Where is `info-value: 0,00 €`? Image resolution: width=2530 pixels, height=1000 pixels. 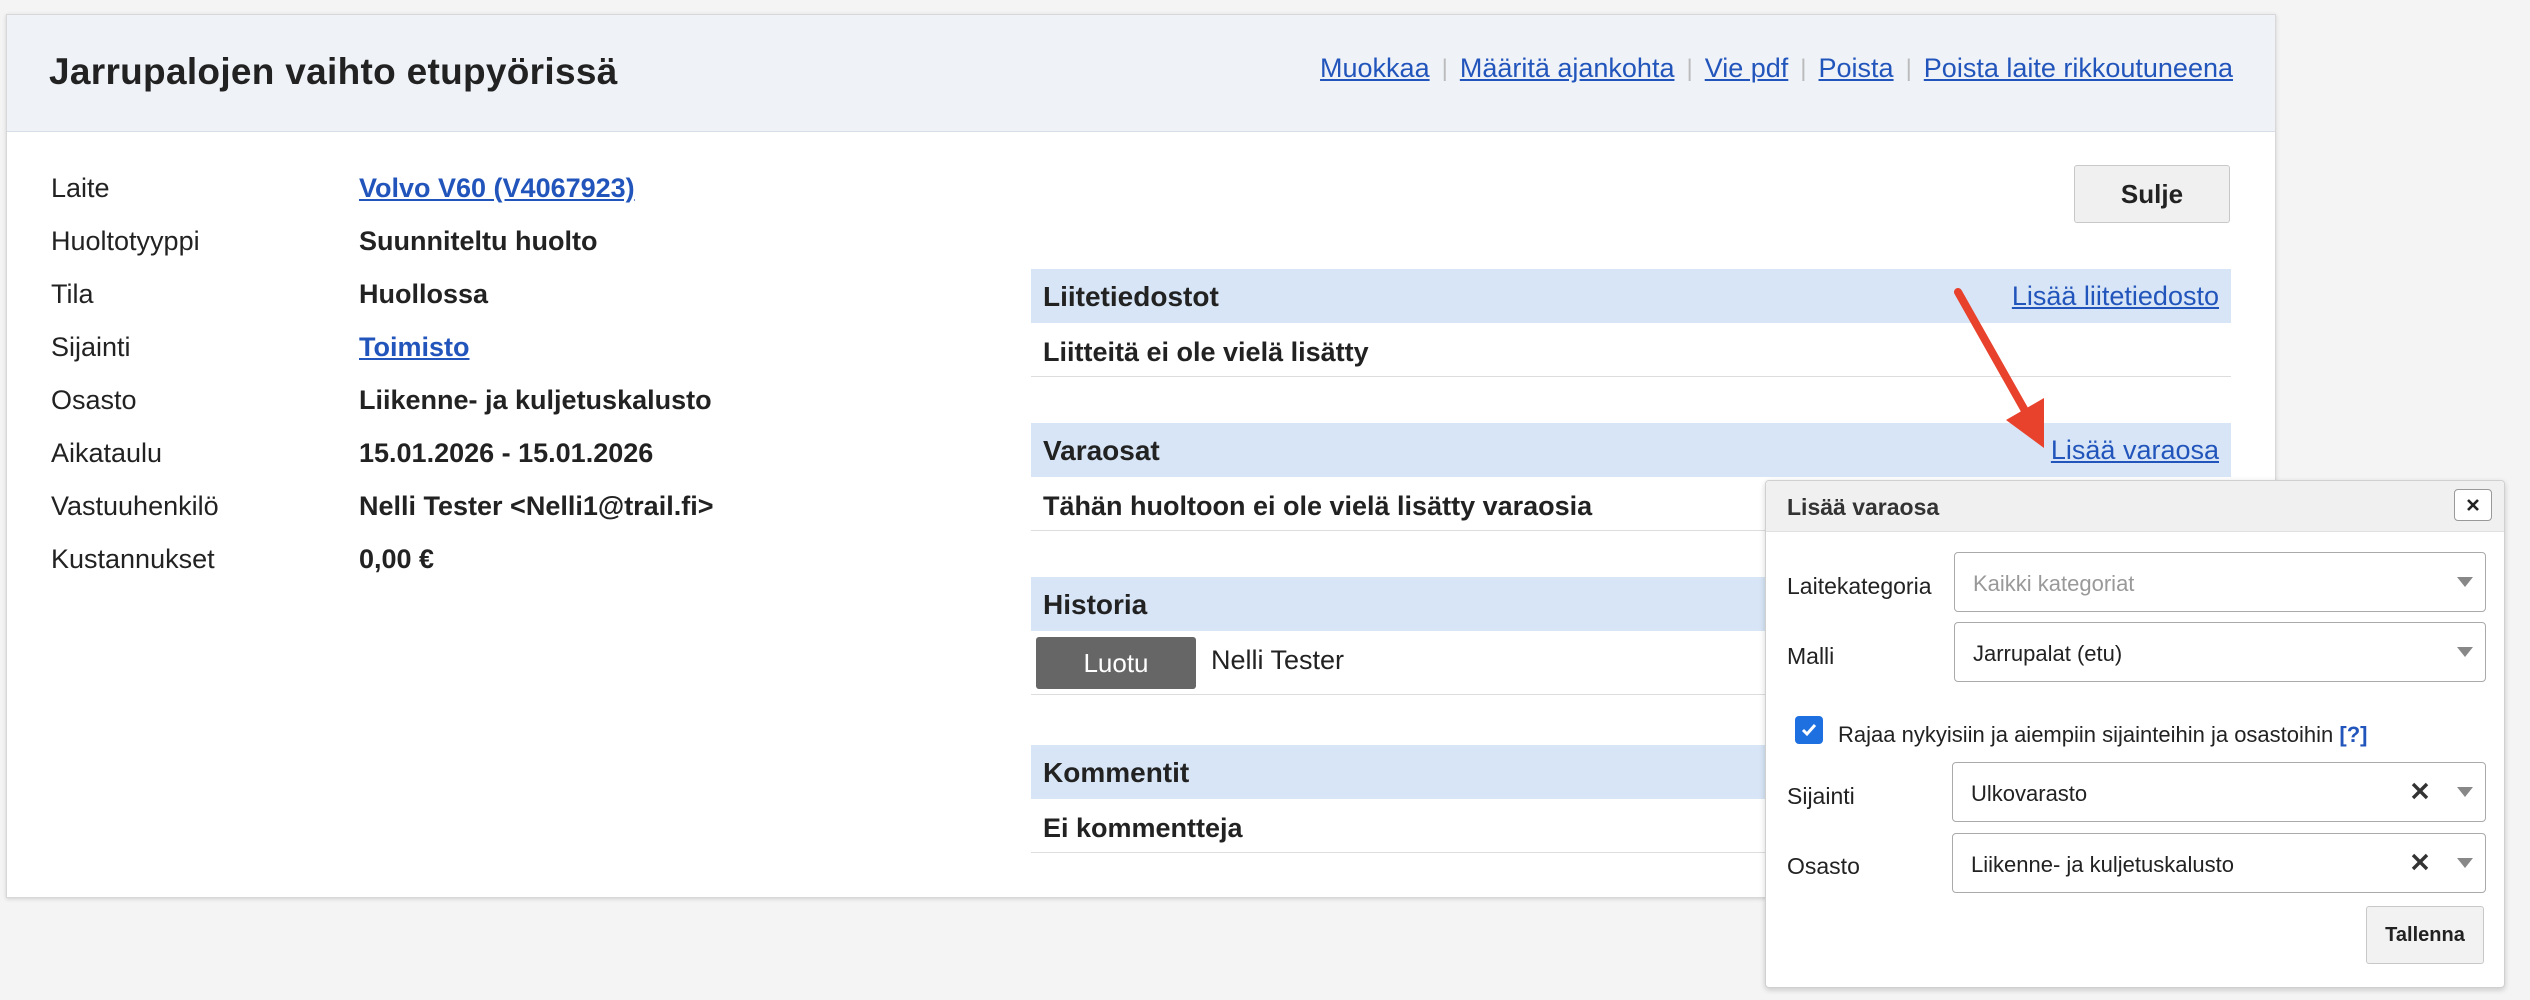
info-value: 0,00 € is located at coordinates (397, 559).